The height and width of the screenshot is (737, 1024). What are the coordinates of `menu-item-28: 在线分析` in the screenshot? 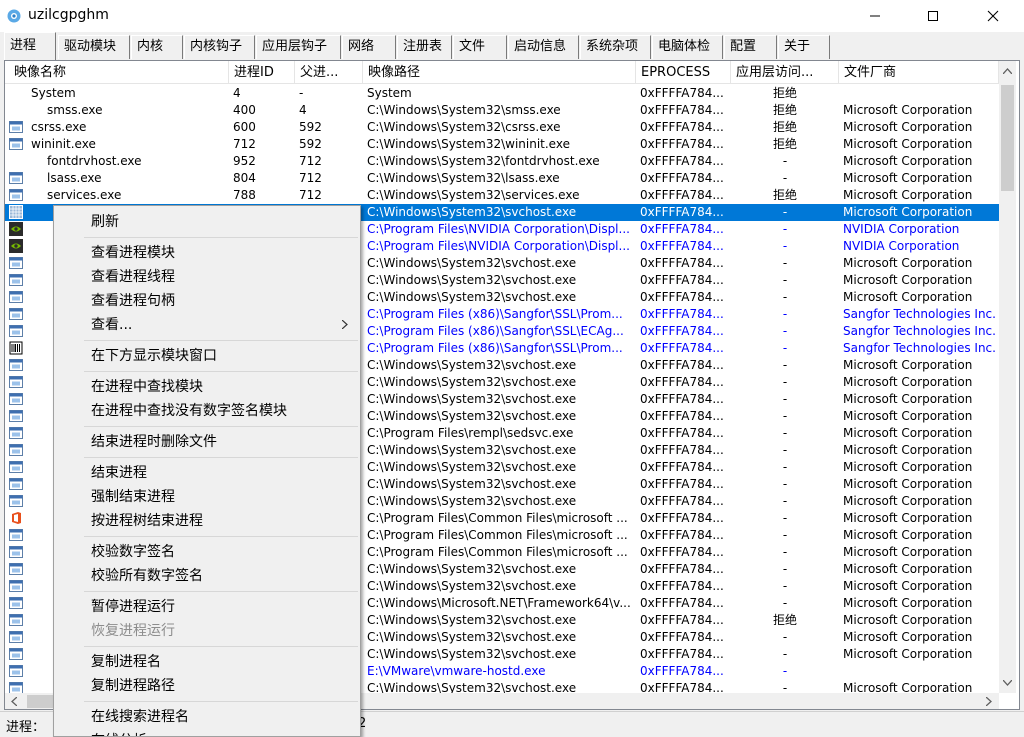 It's located at (207, 732).